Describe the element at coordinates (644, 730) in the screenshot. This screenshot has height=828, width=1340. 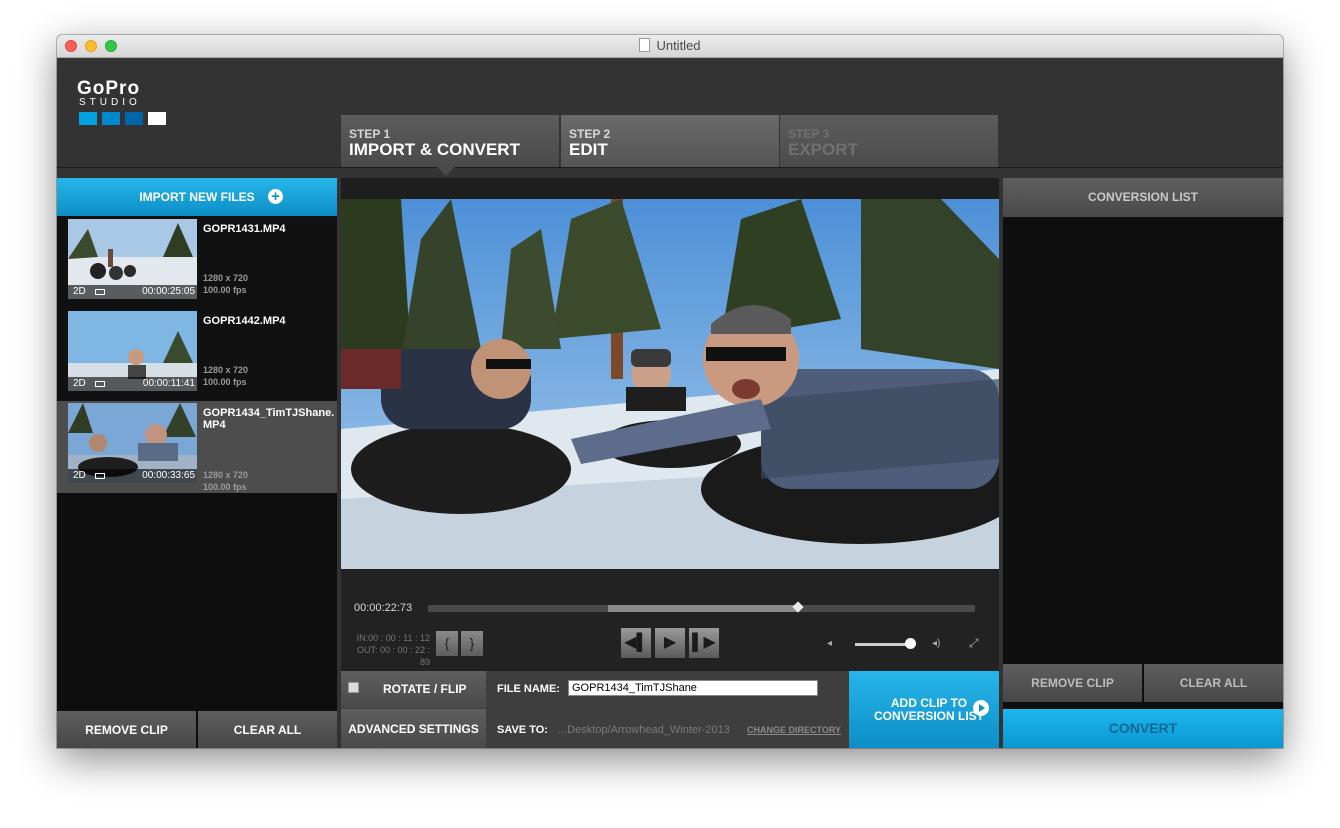
I see `save-path: ...Desktop/Arrowhead_Winter-2013` at that location.